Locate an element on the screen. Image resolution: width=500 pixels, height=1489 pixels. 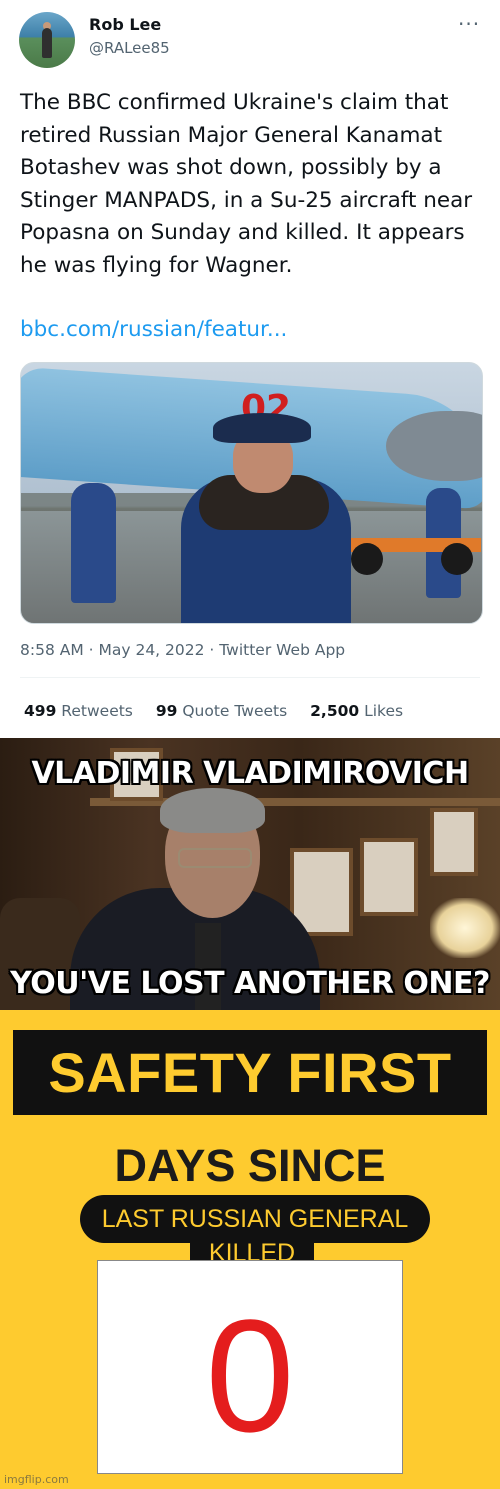
days-counter-board: 0 is located at coordinates (250, 1367).